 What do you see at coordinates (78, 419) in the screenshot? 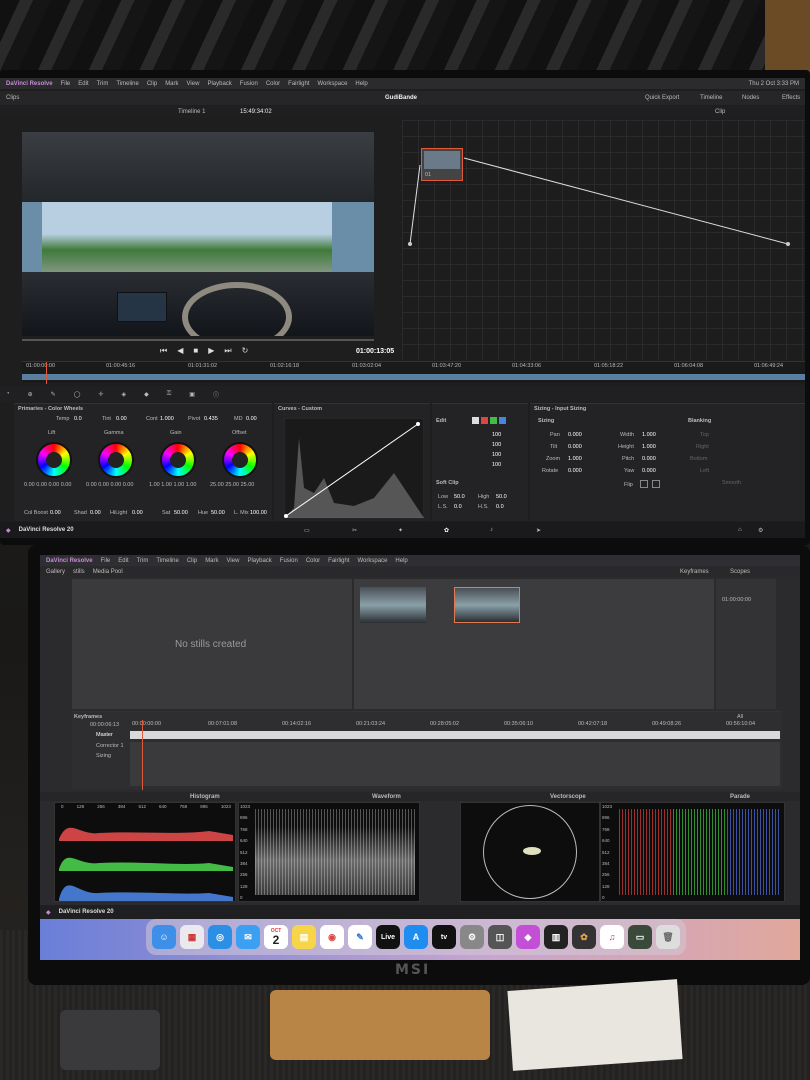
I see `temp-value: 0.0` at bounding box center [78, 419].